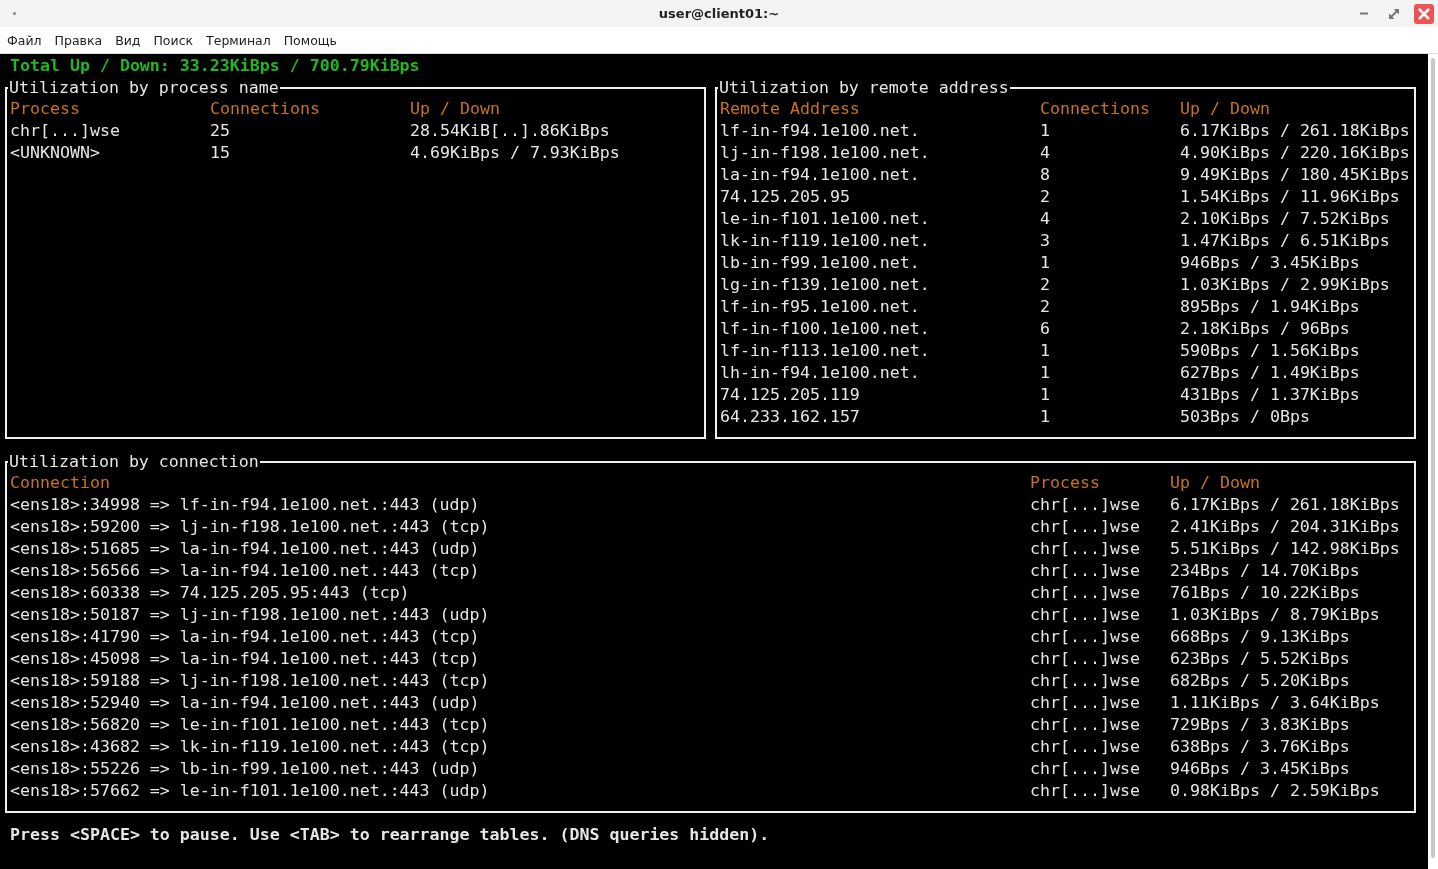 The width and height of the screenshot is (1438, 869). What do you see at coordinates (80, 40) in the screenshot?
I see `menu-item: Правка` at bounding box center [80, 40].